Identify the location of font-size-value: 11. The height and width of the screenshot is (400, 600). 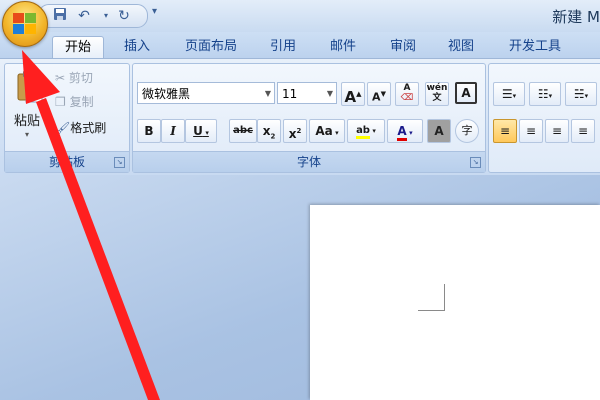
(290, 94).